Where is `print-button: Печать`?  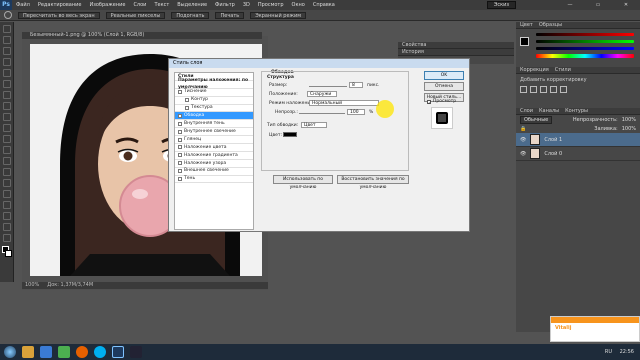
print-button: Печать is located at coordinates (230, 15).